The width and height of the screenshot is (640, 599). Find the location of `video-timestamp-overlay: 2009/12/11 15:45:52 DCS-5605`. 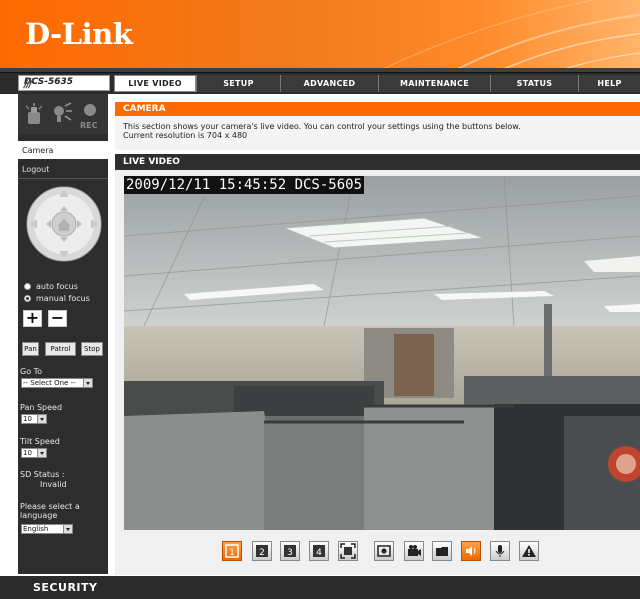

video-timestamp-overlay: 2009/12/11 15:45:52 DCS-5605 is located at coordinates (244, 185).